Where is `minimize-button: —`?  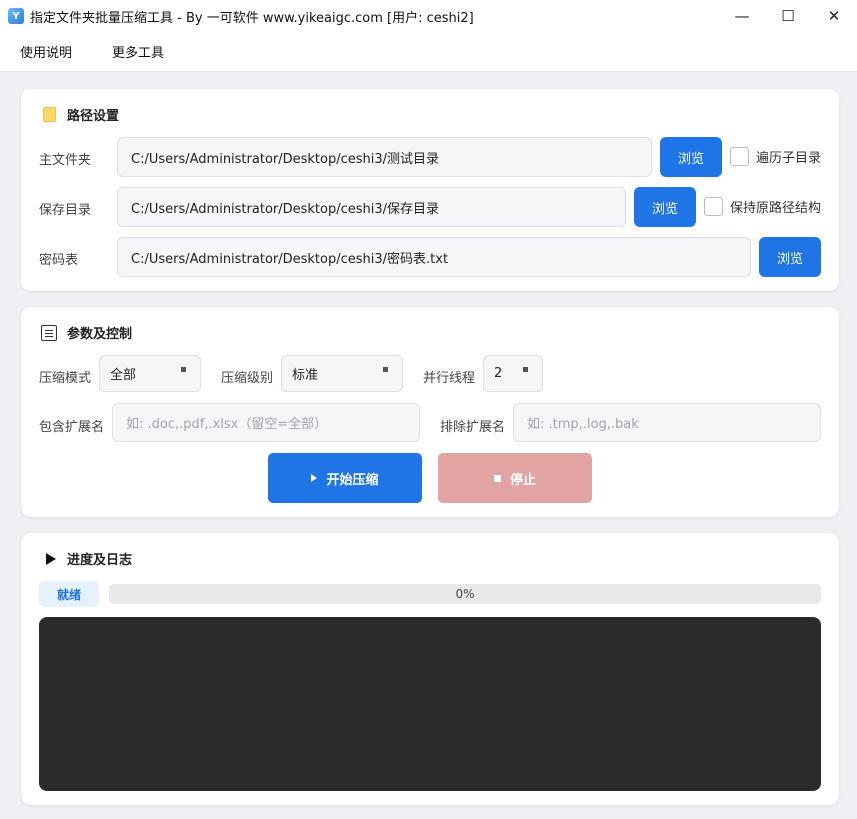
minimize-button: — is located at coordinates (742, 16).